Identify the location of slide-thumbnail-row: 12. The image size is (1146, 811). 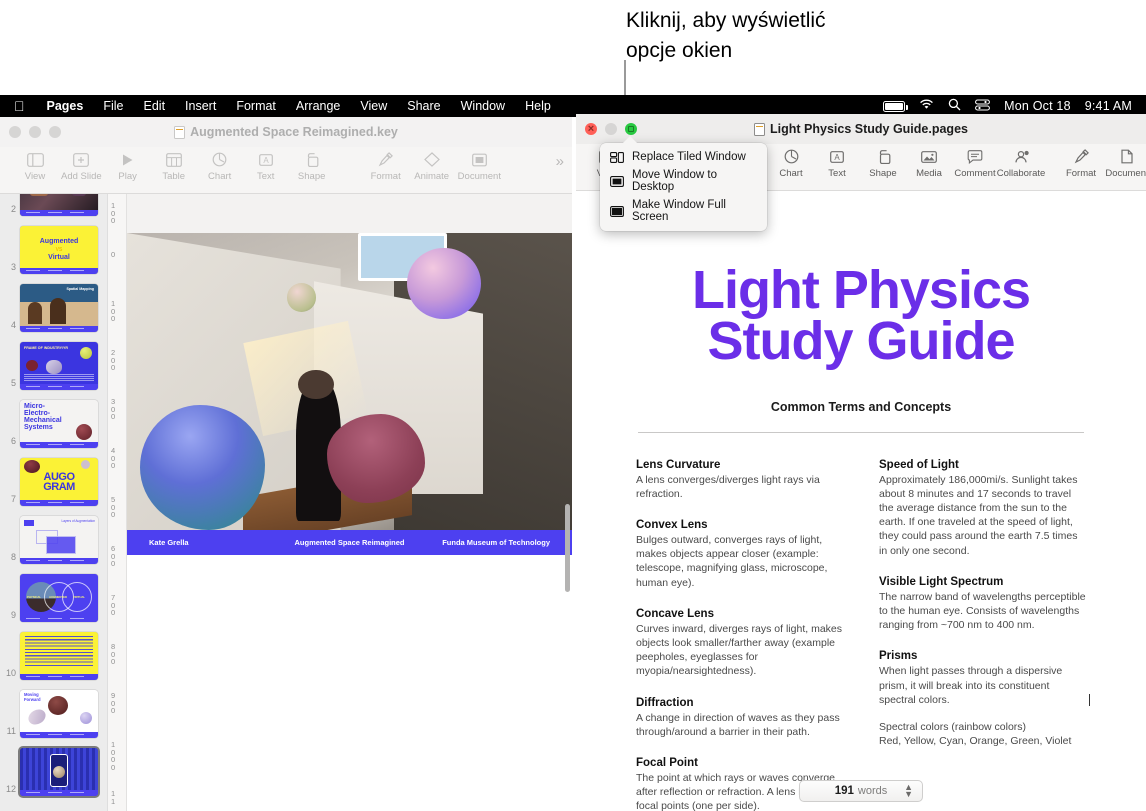
(53, 772).